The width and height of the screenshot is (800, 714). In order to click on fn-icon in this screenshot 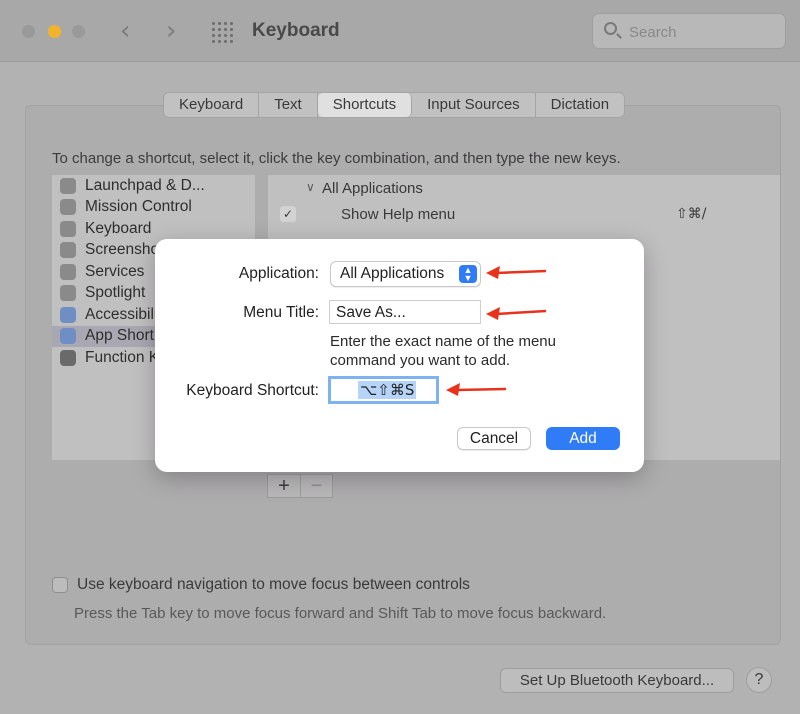, I will do `click(68, 358)`.